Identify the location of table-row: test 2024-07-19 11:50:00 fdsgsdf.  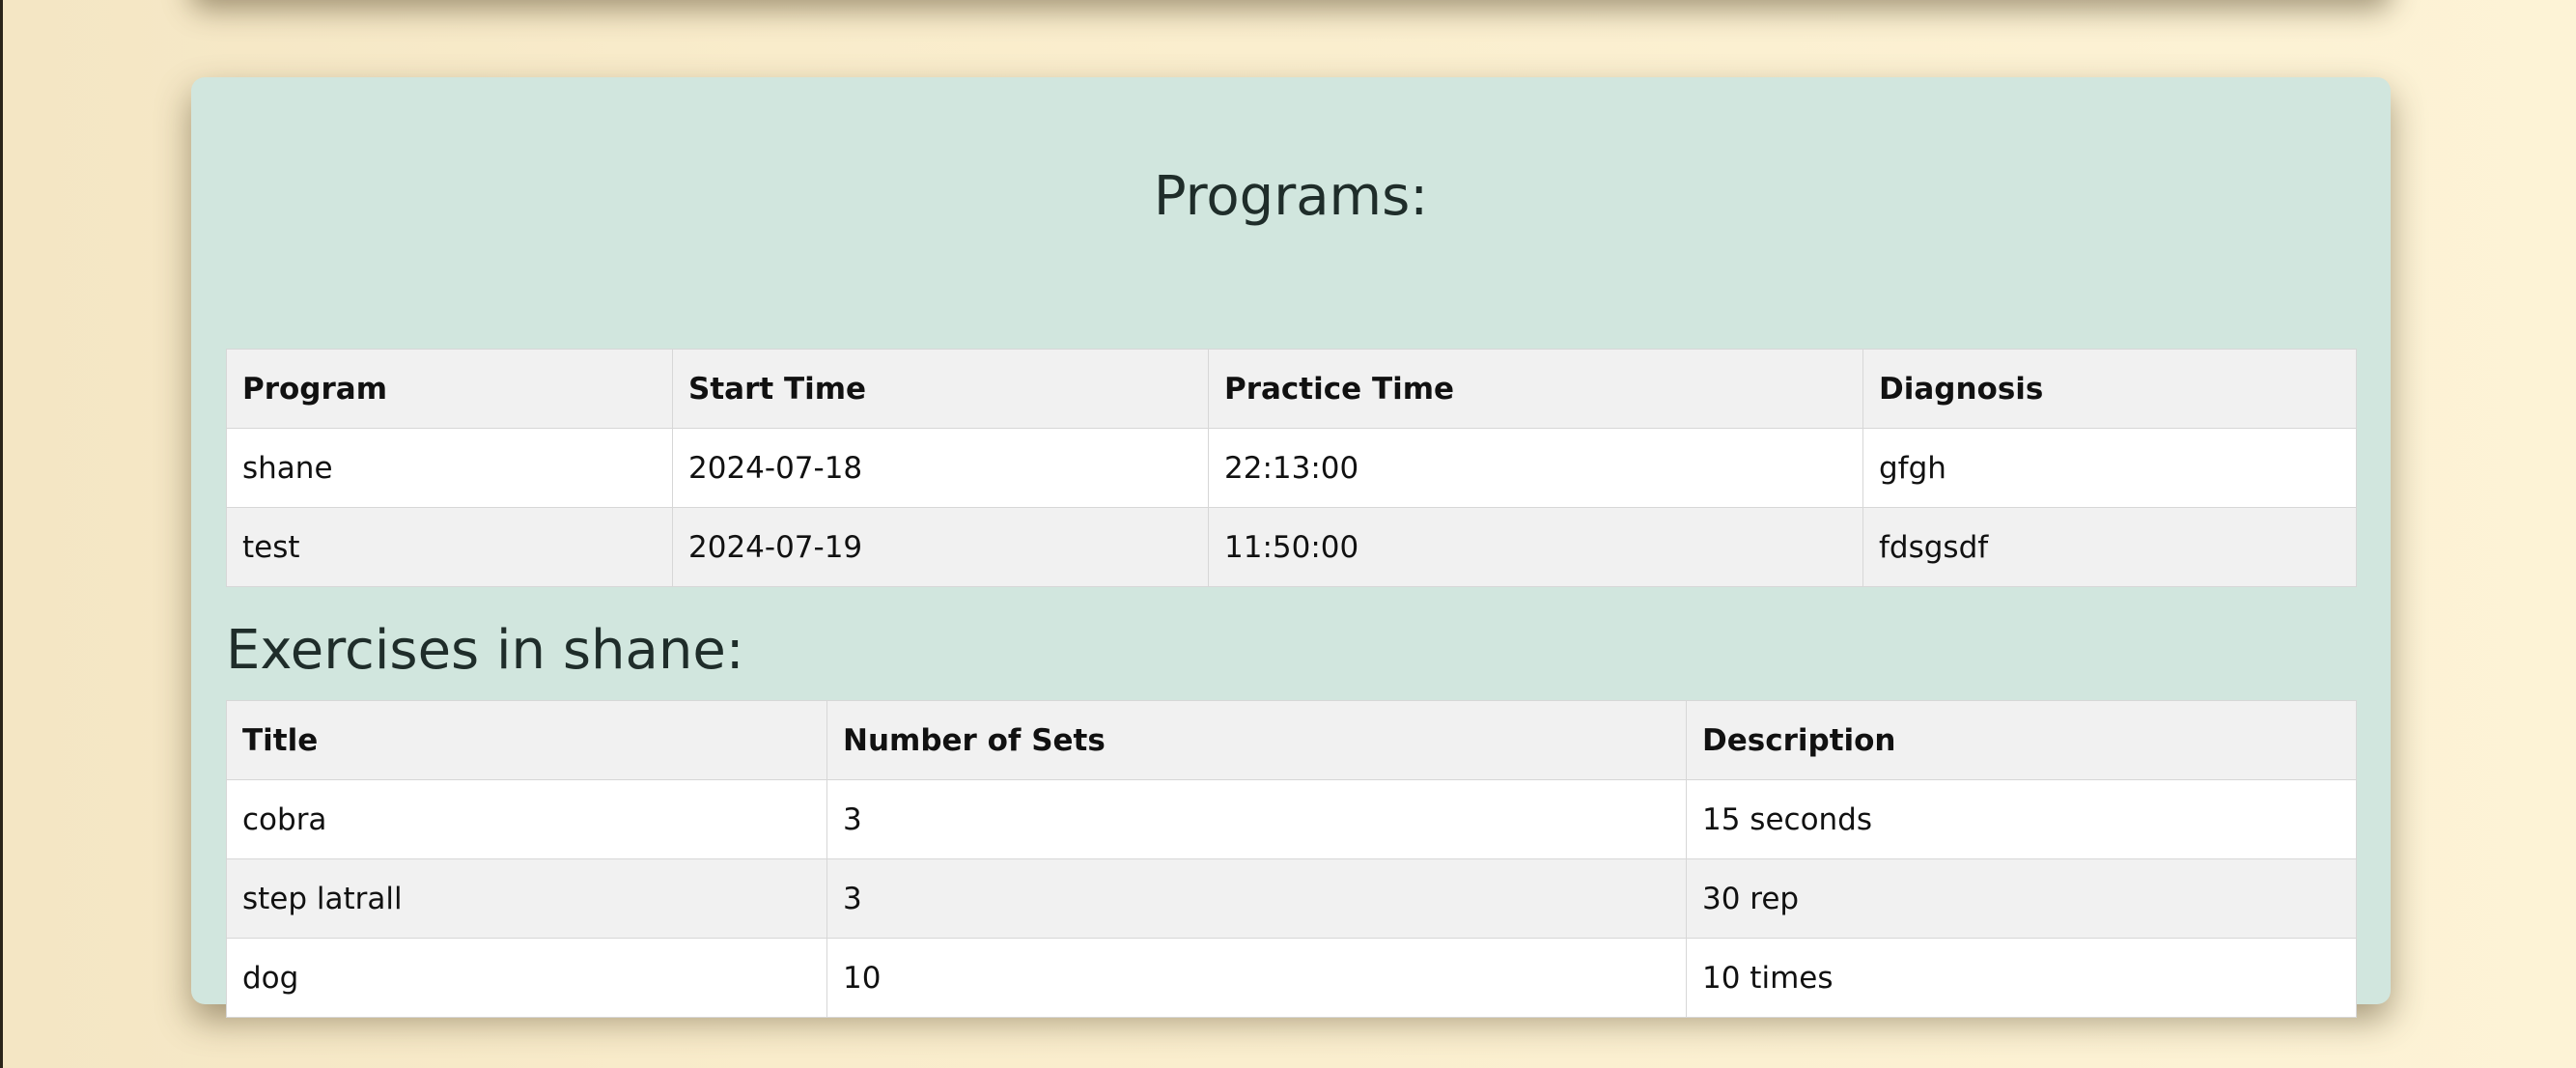
(1292, 547).